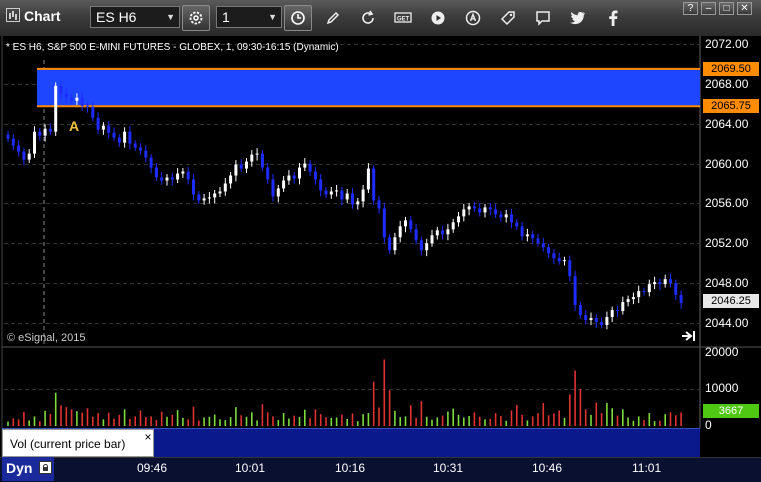 This screenshot has width=761, height=482. Describe the element at coordinates (727, 124) in the screenshot. I see `price-tick: 2064.00` at that location.